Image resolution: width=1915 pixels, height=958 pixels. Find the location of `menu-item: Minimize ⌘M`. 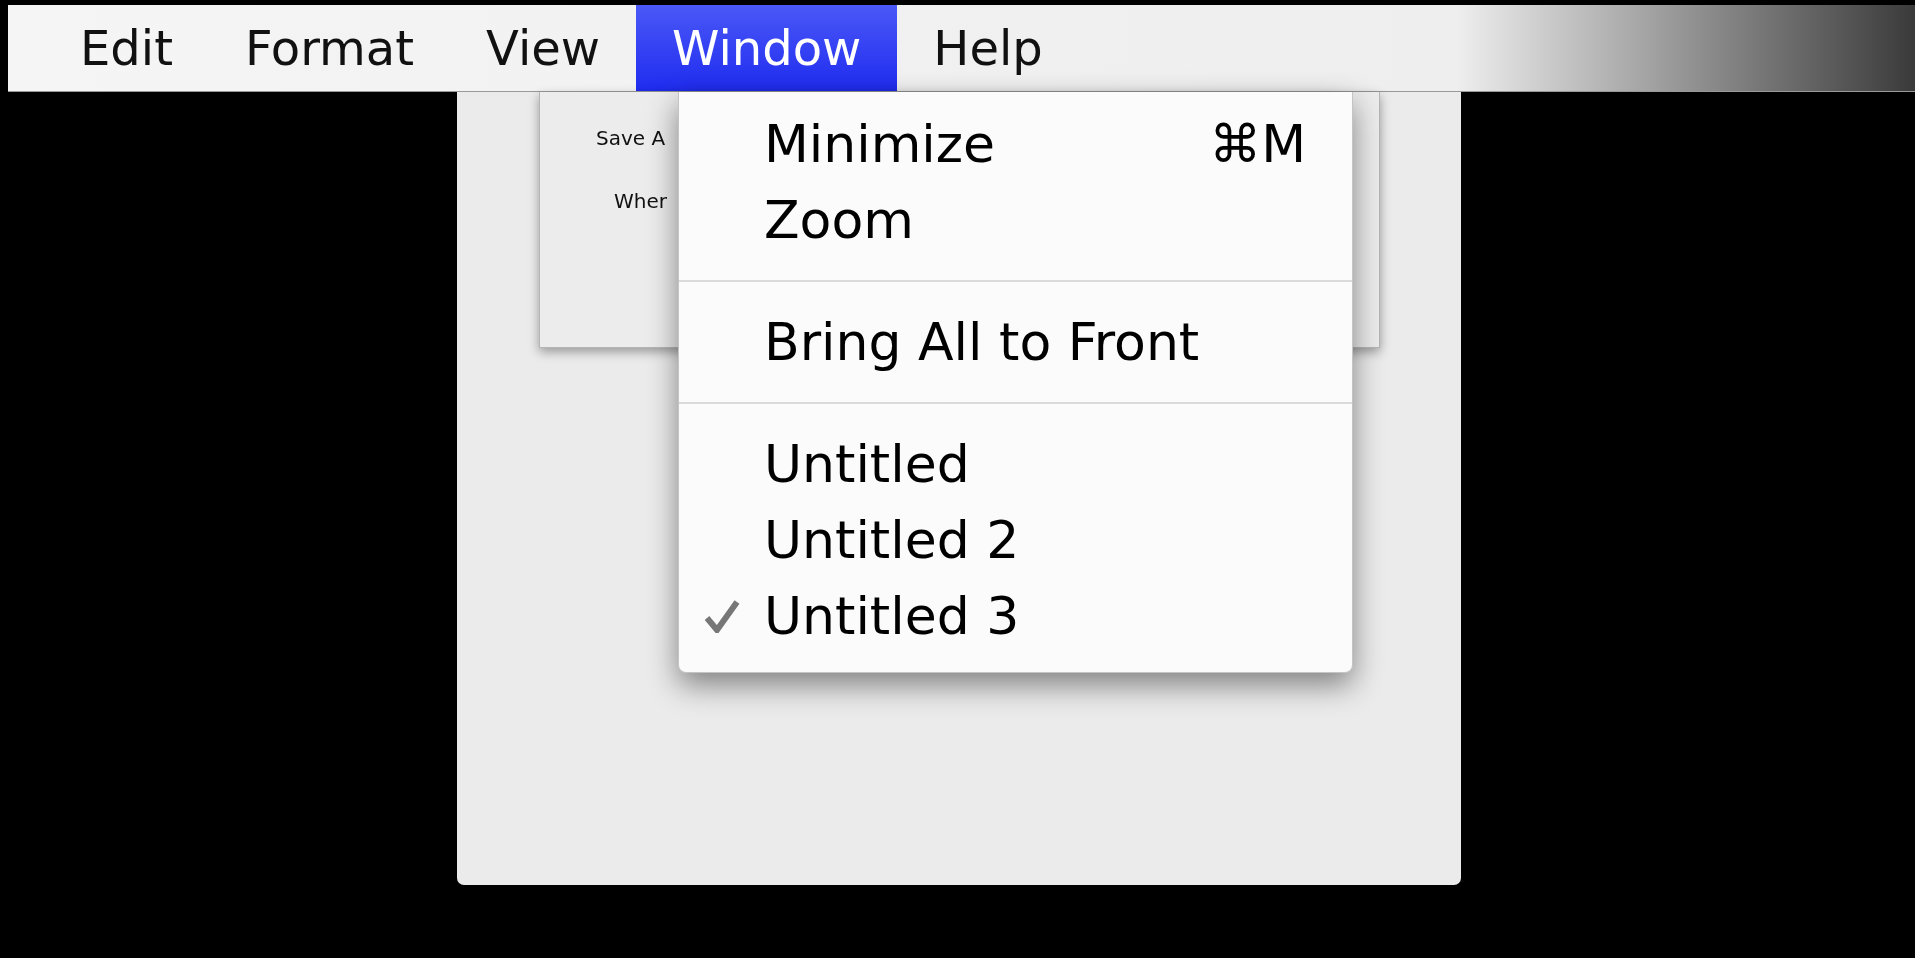

menu-item: Minimize ⌘M is located at coordinates (1015, 144).